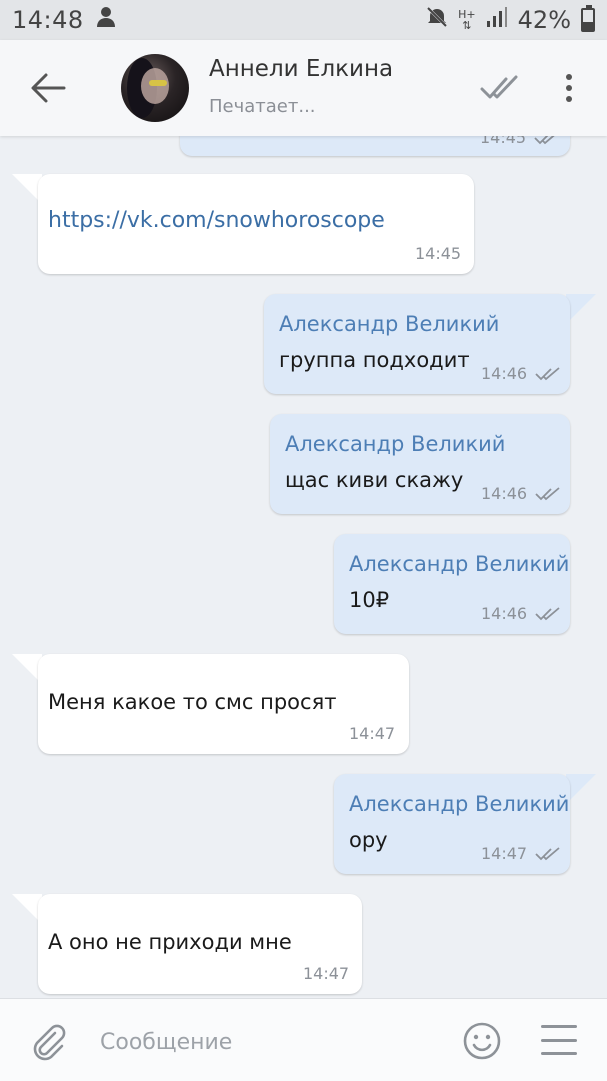 This screenshot has height=1081, width=607. Describe the element at coordinates (170, 942) in the screenshot. I see `message-text: А оно не приходи мне` at that location.